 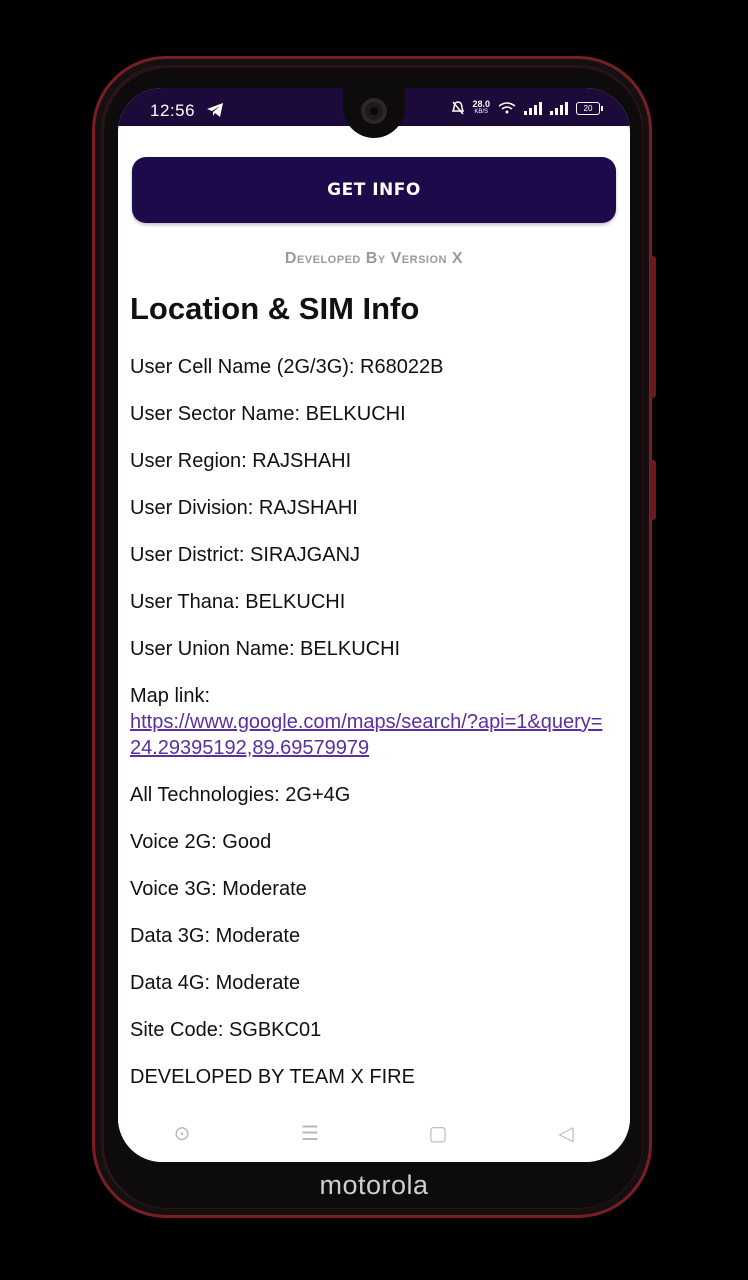 What do you see at coordinates (559, 108) in the screenshot?
I see `signal-bars-2-icon` at bounding box center [559, 108].